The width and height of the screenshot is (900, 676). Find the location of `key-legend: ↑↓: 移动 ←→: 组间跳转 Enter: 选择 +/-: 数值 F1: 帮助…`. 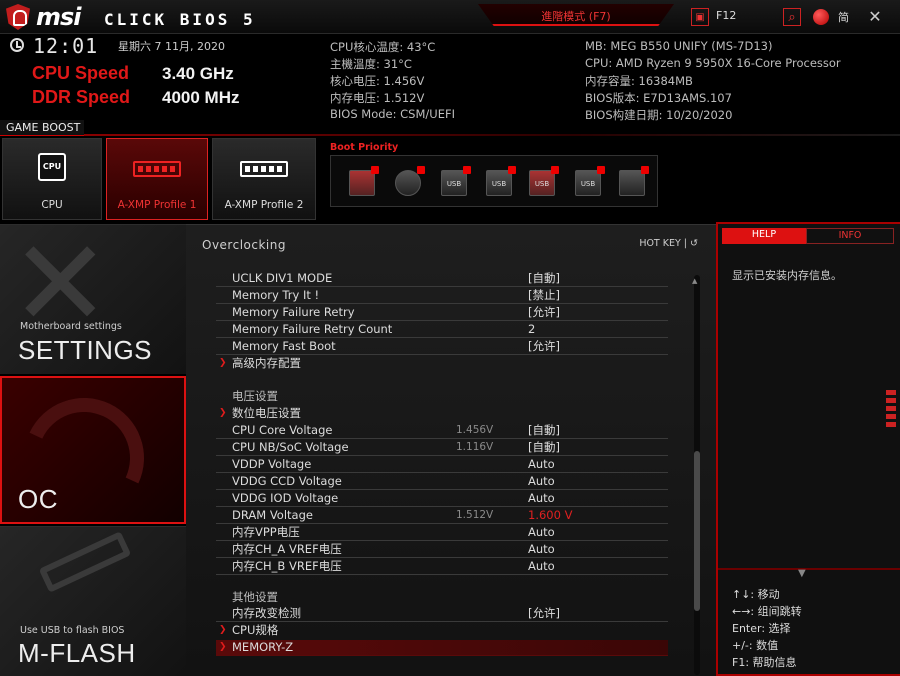

key-legend: ↑↓: 移动 ←→: 组间跳转 Enter: 选择 +/-: 数值 F1: 帮助… is located at coordinates (767, 628).